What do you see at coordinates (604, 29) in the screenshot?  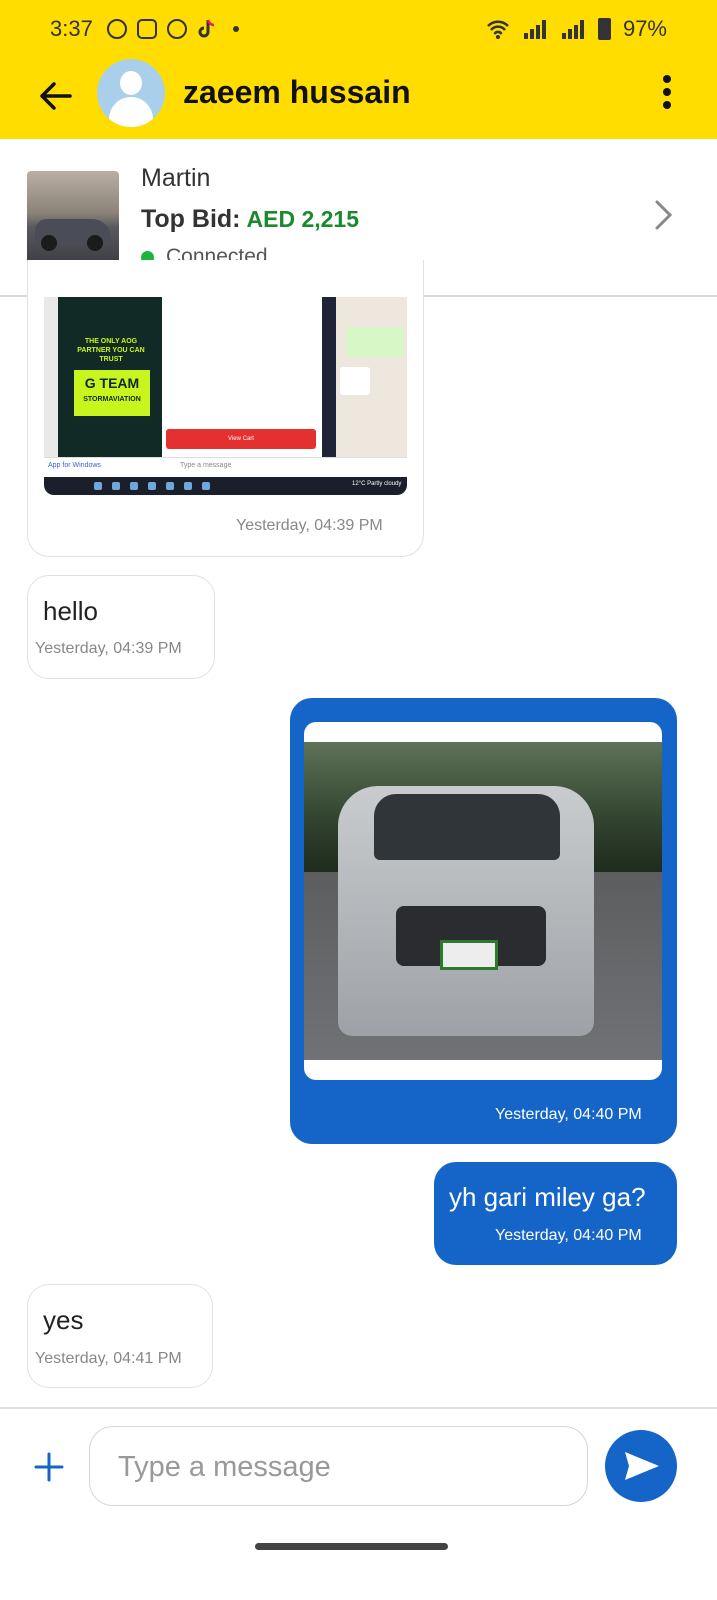 I see `battery-icon` at bounding box center [604, 29].